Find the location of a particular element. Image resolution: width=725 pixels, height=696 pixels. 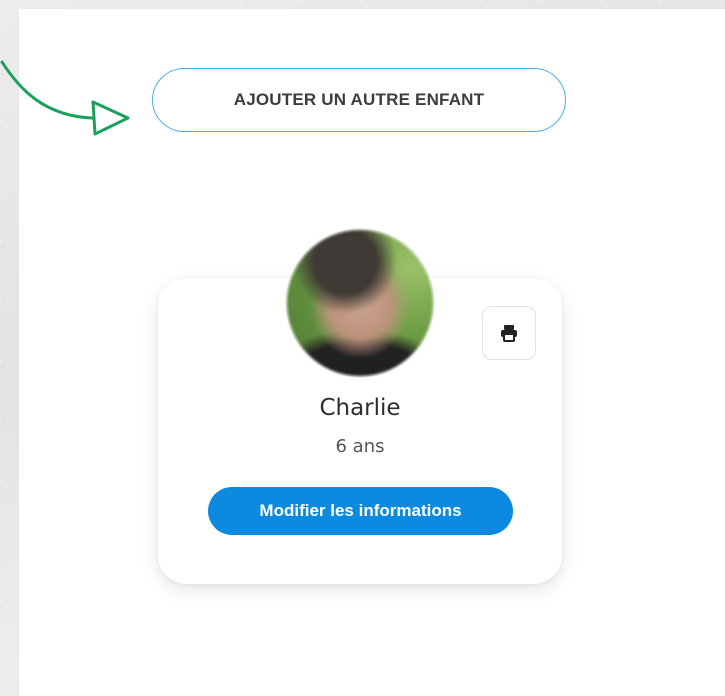

edit-info-button: Modifier les informations is located at coordinates (360, 511).